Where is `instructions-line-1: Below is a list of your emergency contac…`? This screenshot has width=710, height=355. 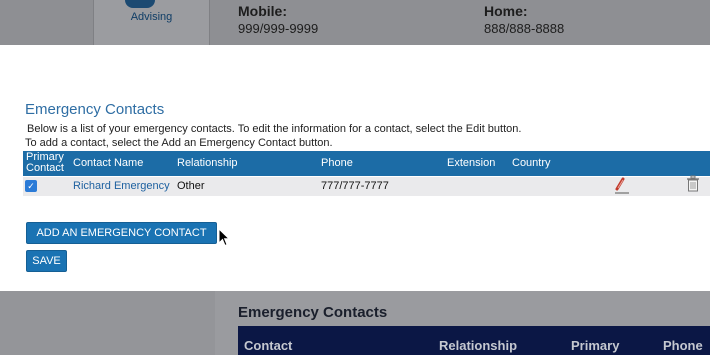
instructions-line-1: Below is a list of your emergency contac… is located at coordinates (274, 129).